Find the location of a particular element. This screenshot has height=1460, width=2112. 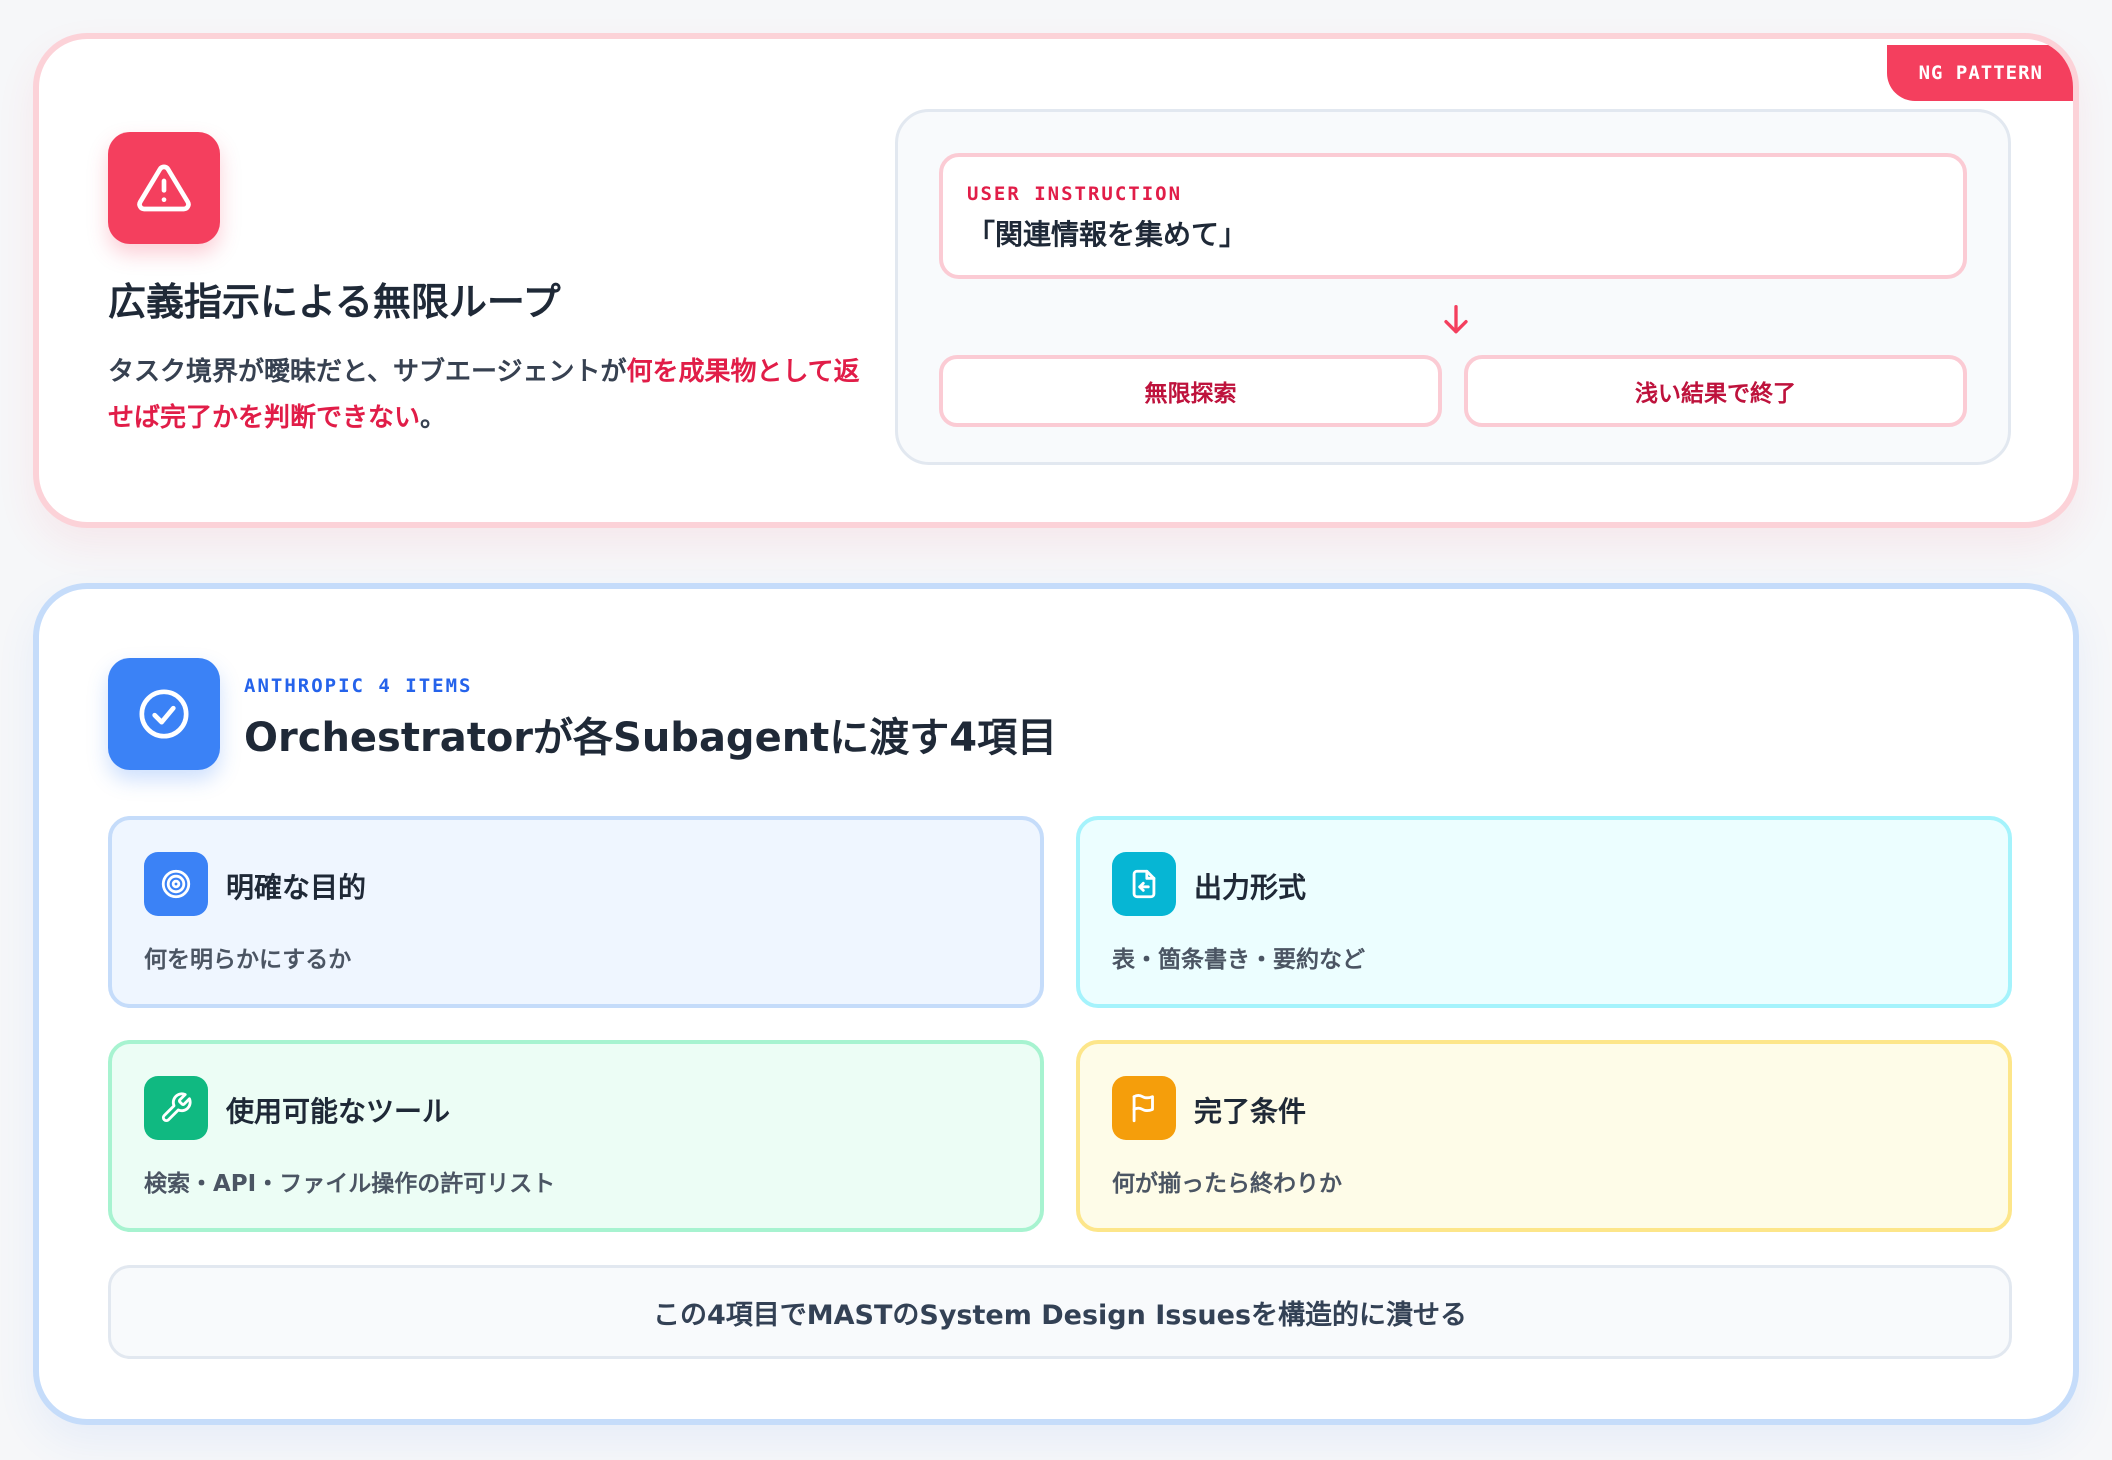

arrow-down-icon is located at coordinates (1456, 319).